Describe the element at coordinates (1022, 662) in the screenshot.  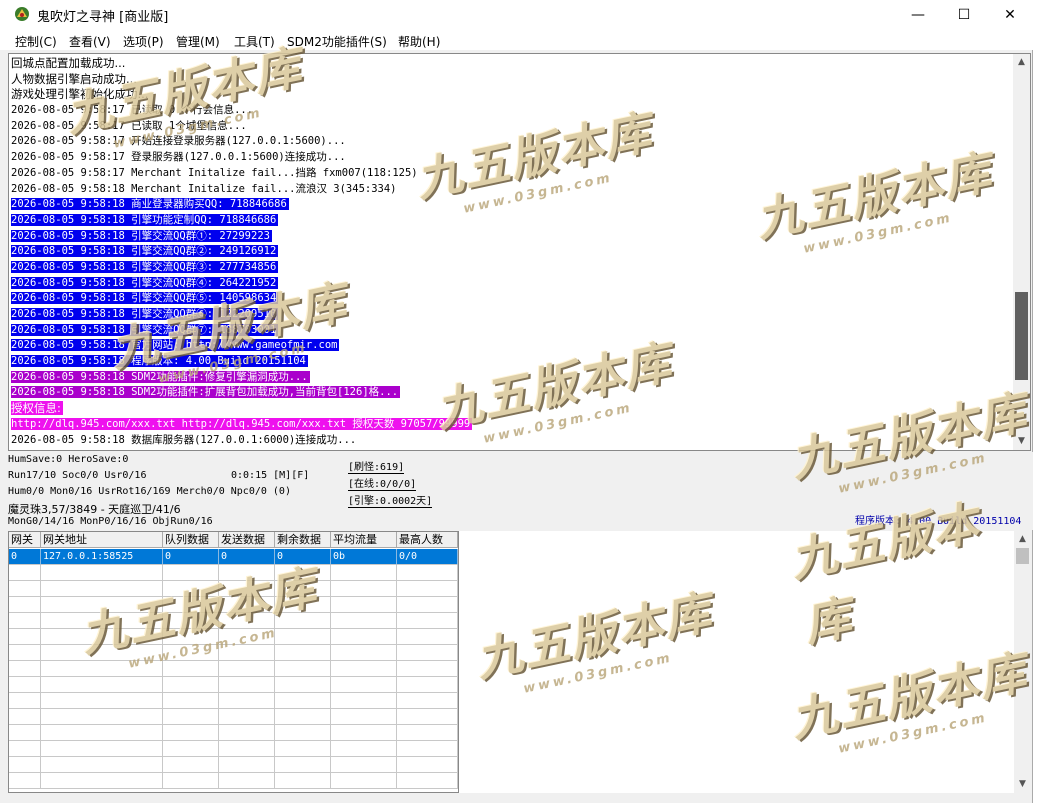
I see `grid-scrollbar: ▲ ▼` at that location.